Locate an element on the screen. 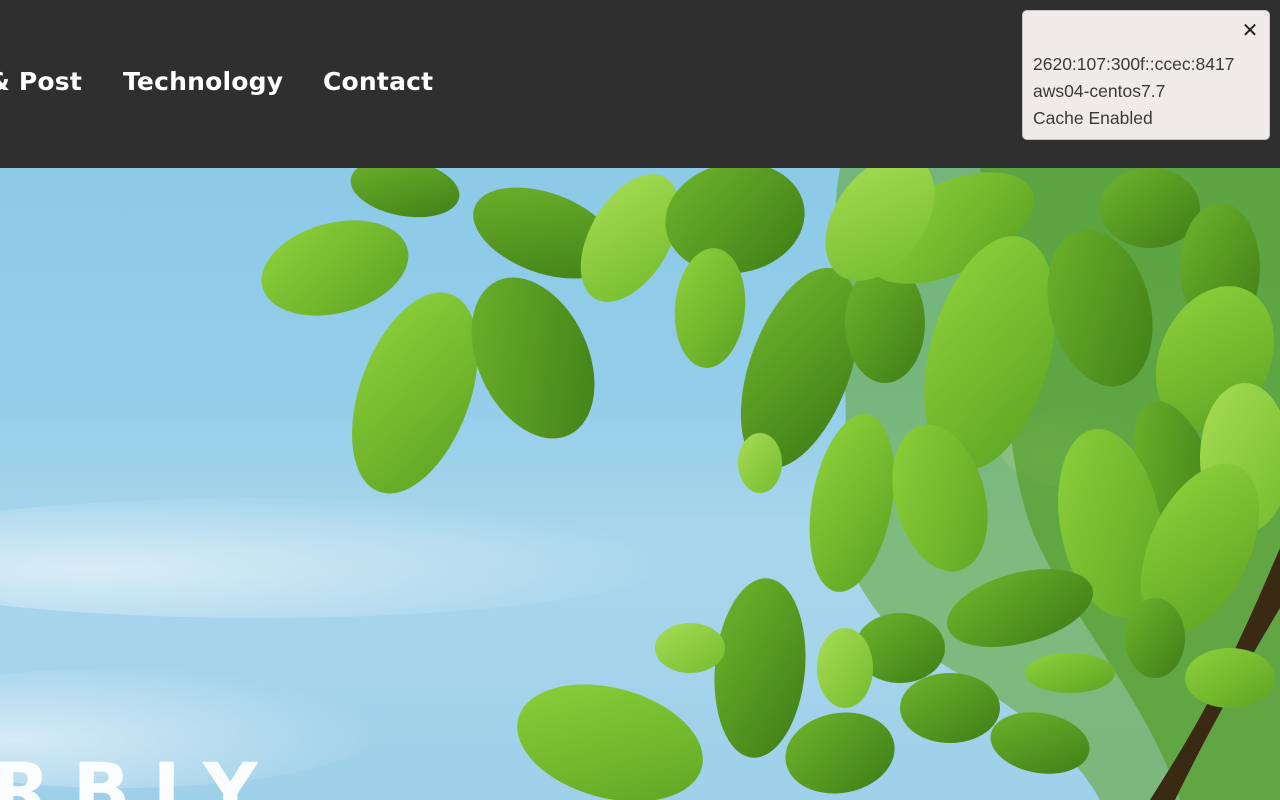 Image resolution: width=1280 pixels, height=800 pixels. nav-link-technology: Technology is located at coordinates (203, 81).